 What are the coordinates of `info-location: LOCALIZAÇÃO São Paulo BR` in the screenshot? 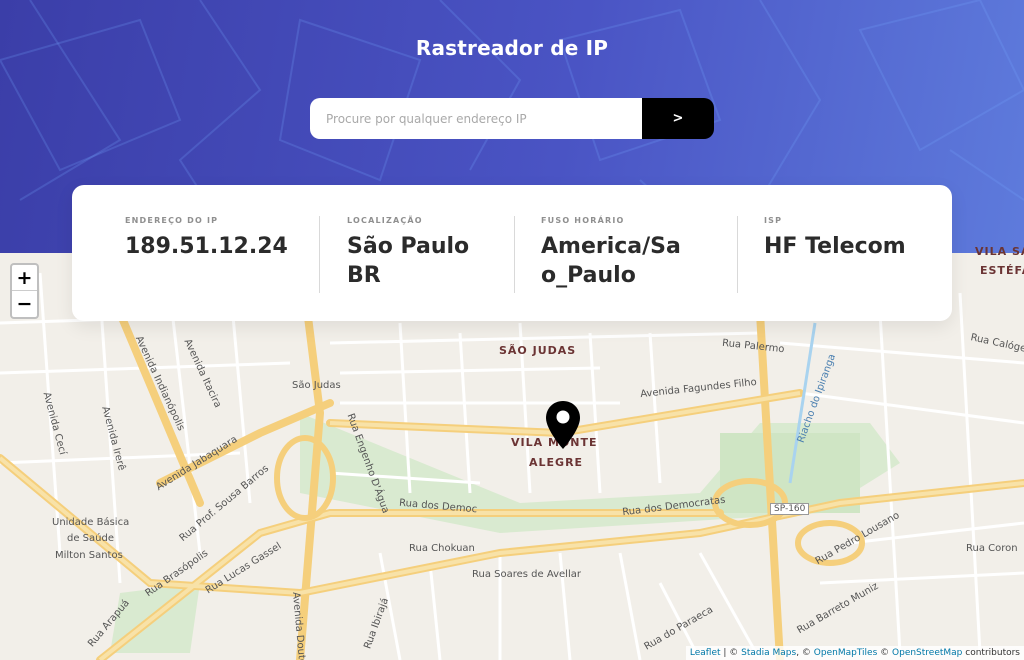 It's located at (422, 253).